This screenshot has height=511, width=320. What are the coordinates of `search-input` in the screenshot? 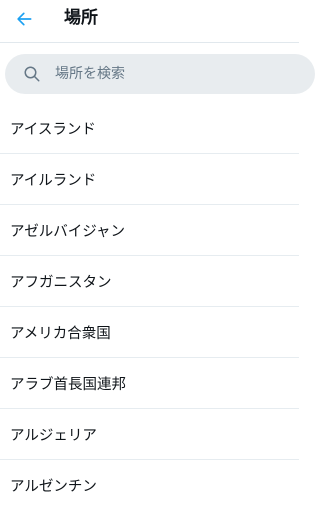 It's located at (175, 74).